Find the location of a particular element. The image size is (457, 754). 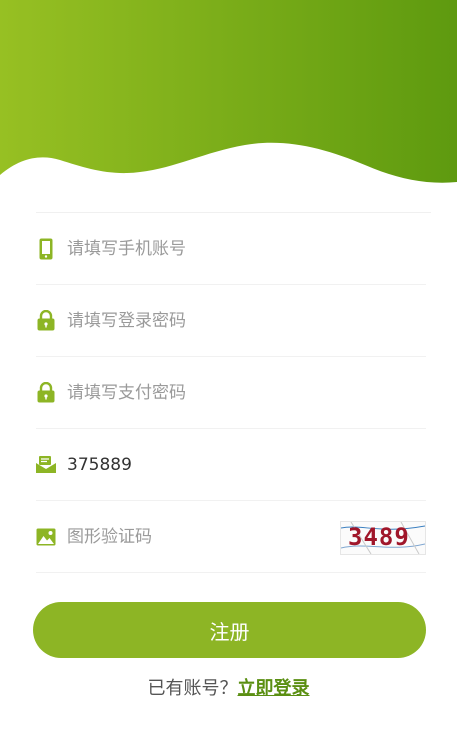

sms-code-row is located at coordinates (231, 465).